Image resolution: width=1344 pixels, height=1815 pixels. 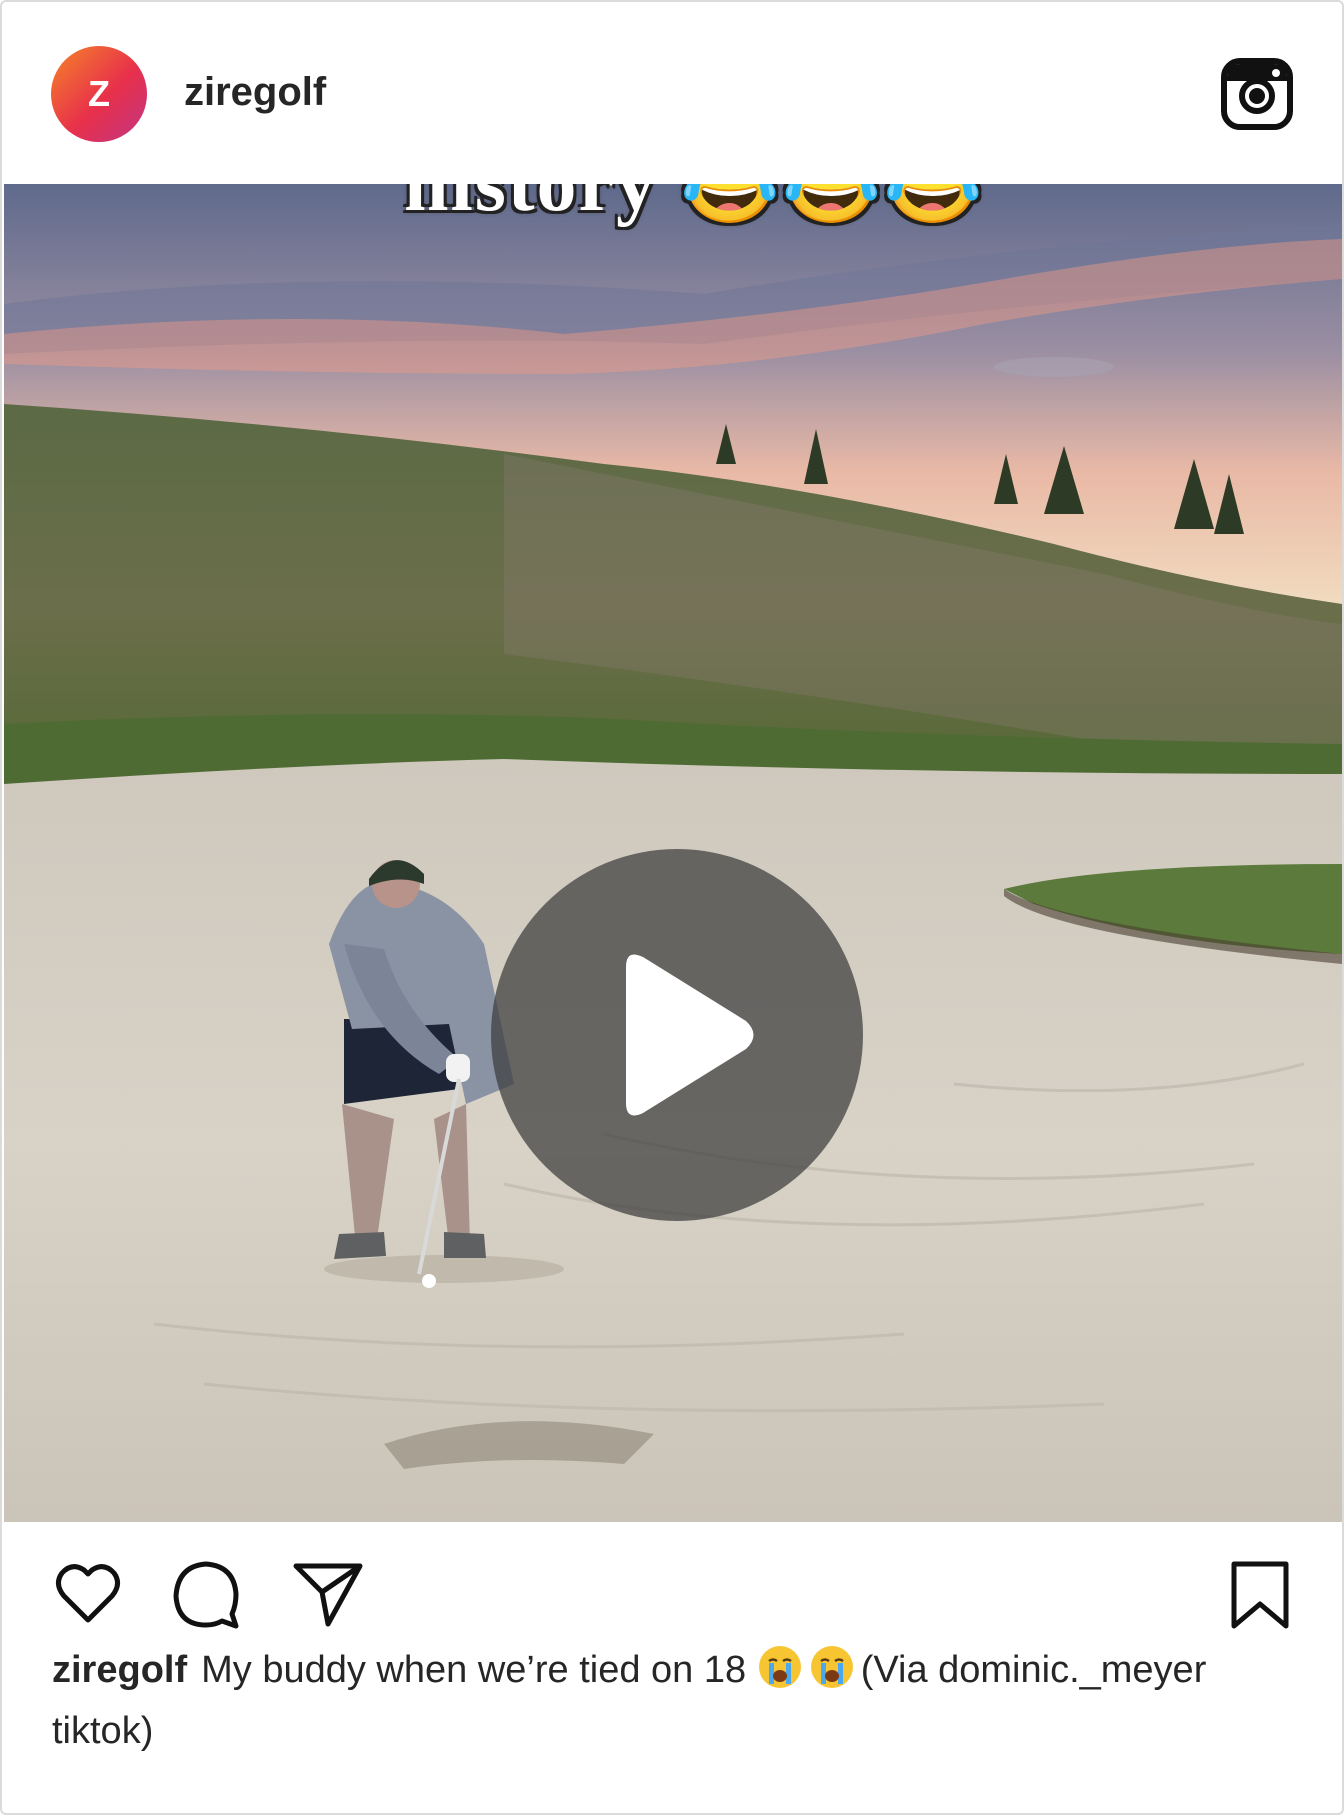 What do you see at coordinates (672, 1577) in the screenshot?
I see `post-actions` at bounding box center [672, 1577].